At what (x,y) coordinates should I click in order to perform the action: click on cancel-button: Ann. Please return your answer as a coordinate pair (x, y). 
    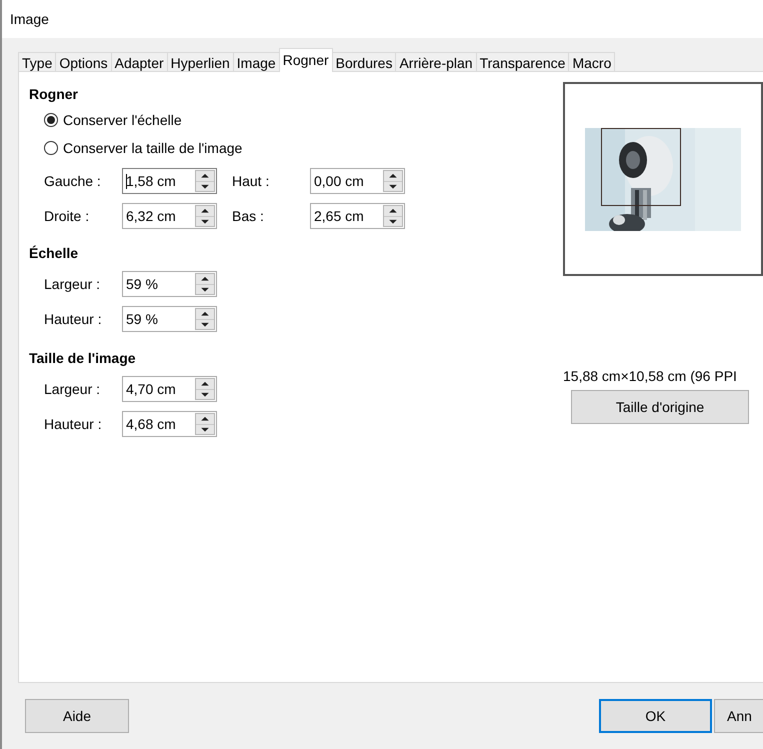
    Looking at the image, I should click on (738, 716).